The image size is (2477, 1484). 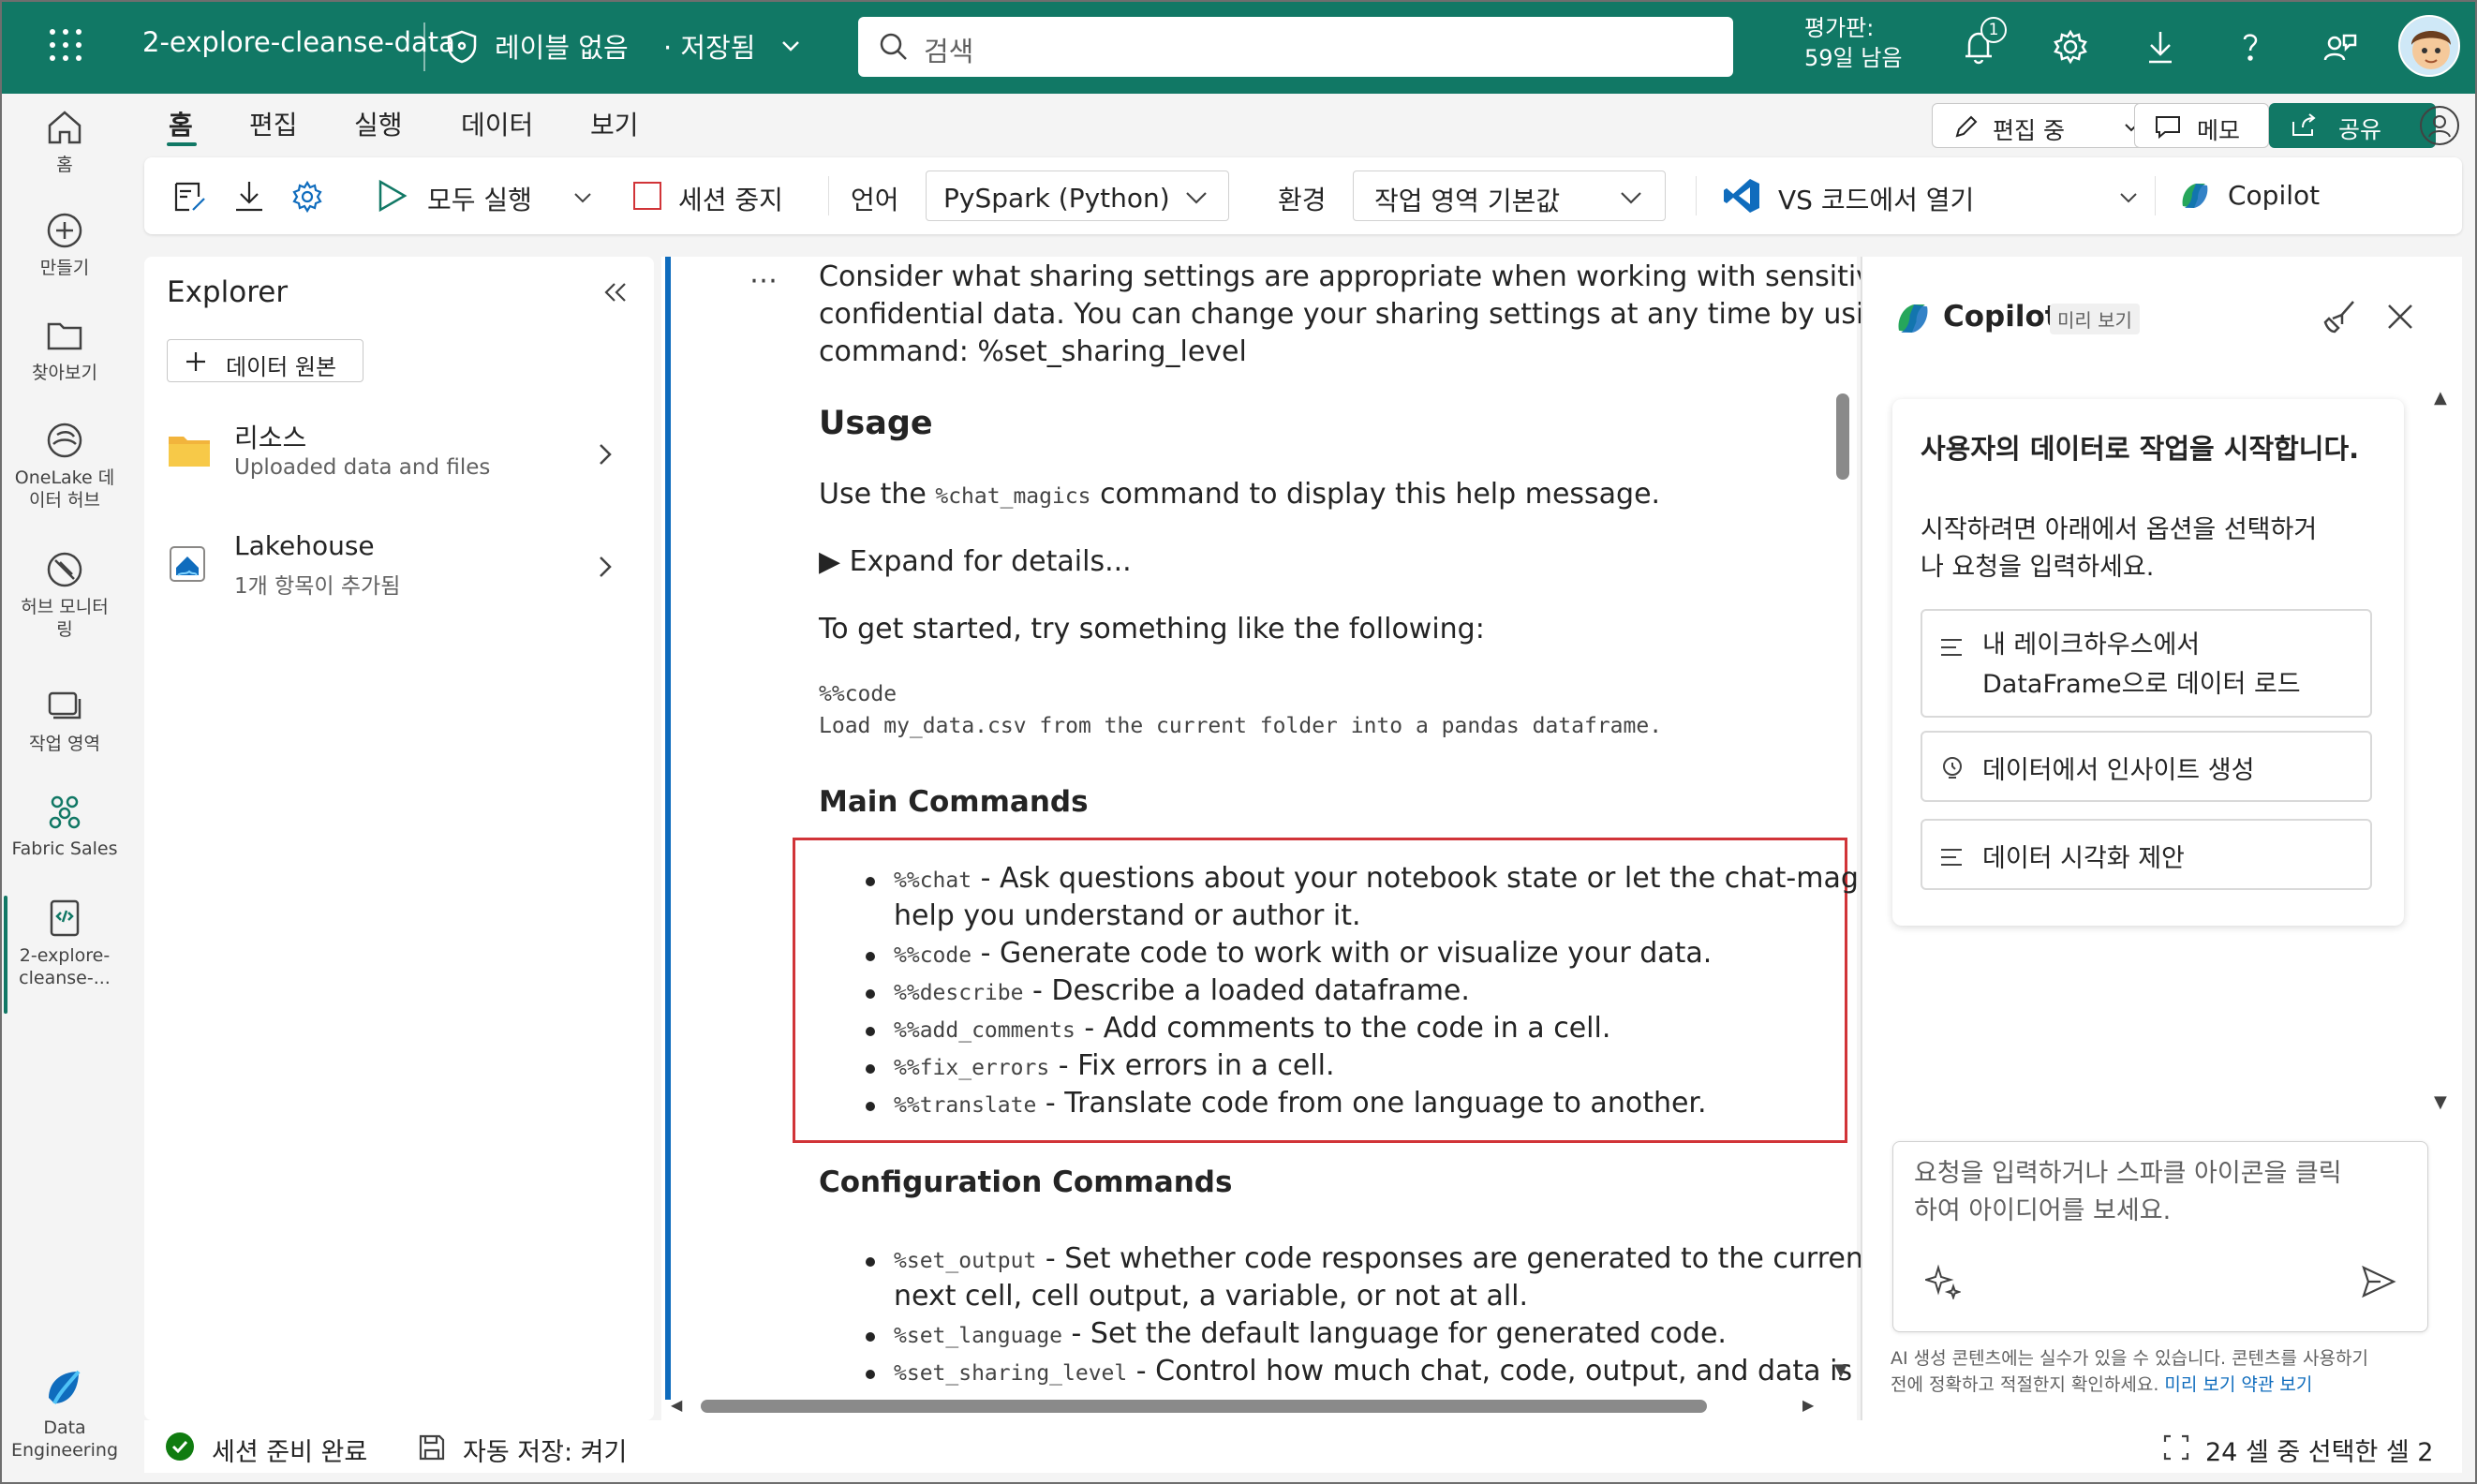 What do you see at coordinates (2043, 1210) in the screenshot?
I see `prompt-placeholder-line-2: 하여 아이디어를 보세요.` at bounding box center [2043, 1210].